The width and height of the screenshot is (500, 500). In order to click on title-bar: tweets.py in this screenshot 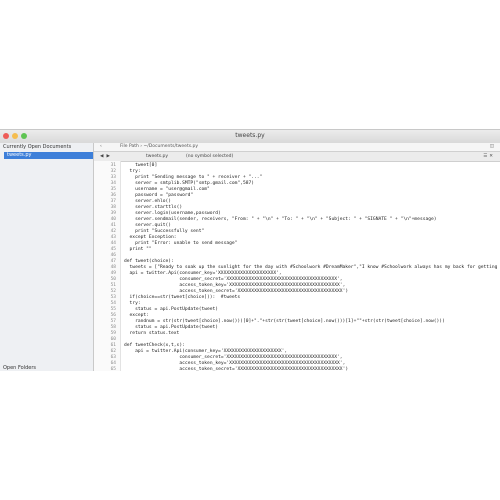, I will do `click(250, 137)`.